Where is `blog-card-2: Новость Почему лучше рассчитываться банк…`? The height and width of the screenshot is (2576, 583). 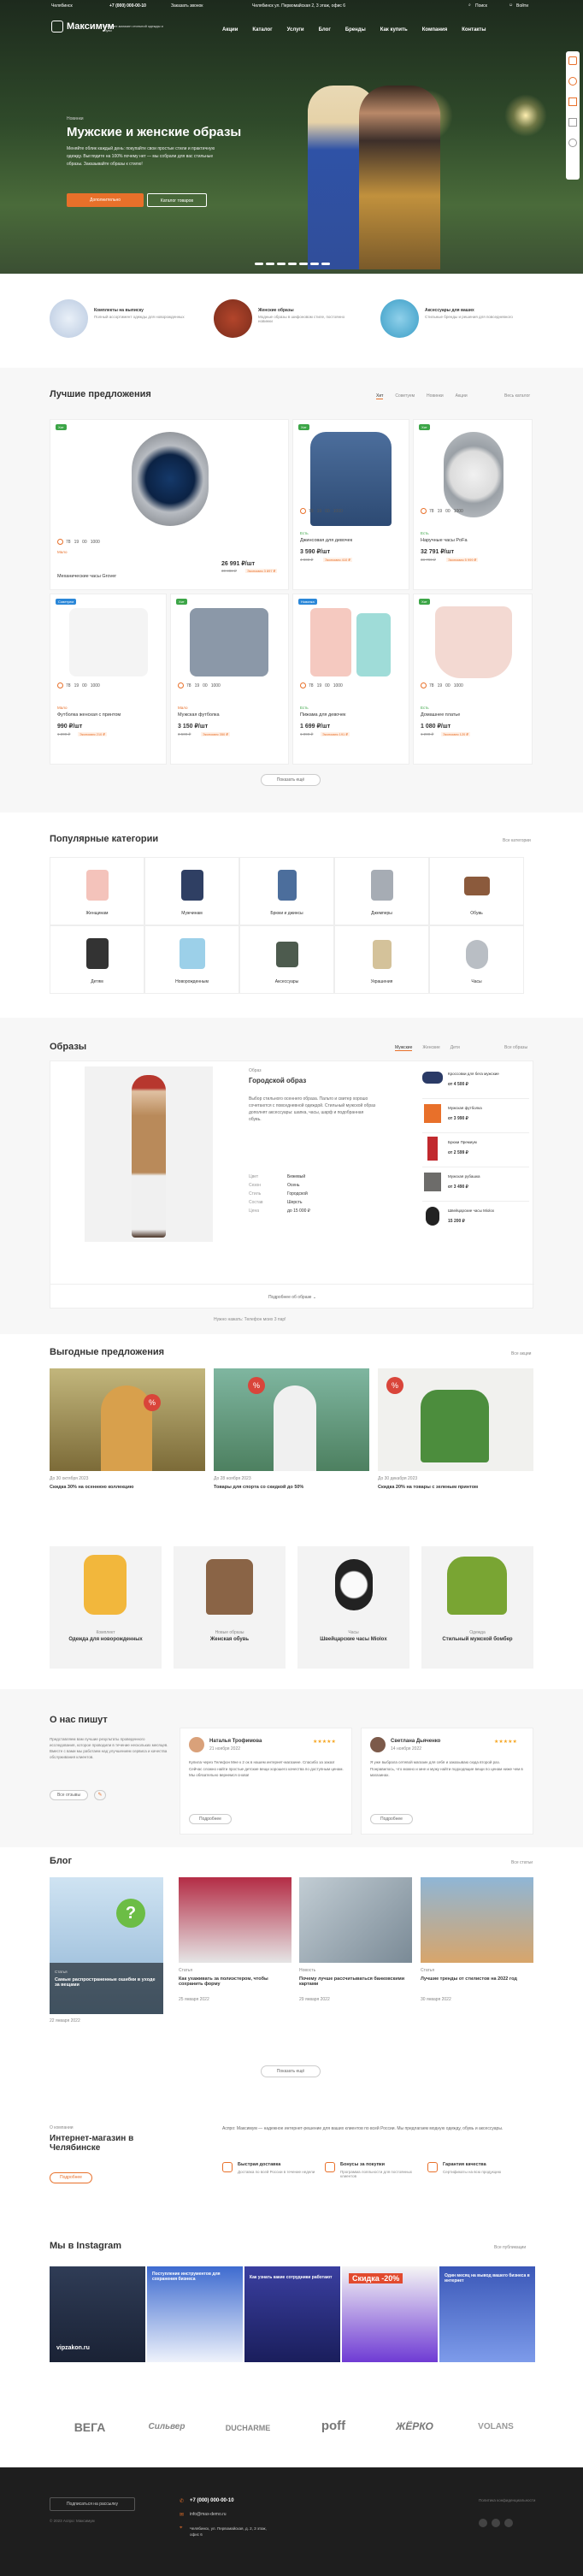
blog-card-2: Новость Почему лучше рассчитываться банк… is located at coordinates (355, 1945).